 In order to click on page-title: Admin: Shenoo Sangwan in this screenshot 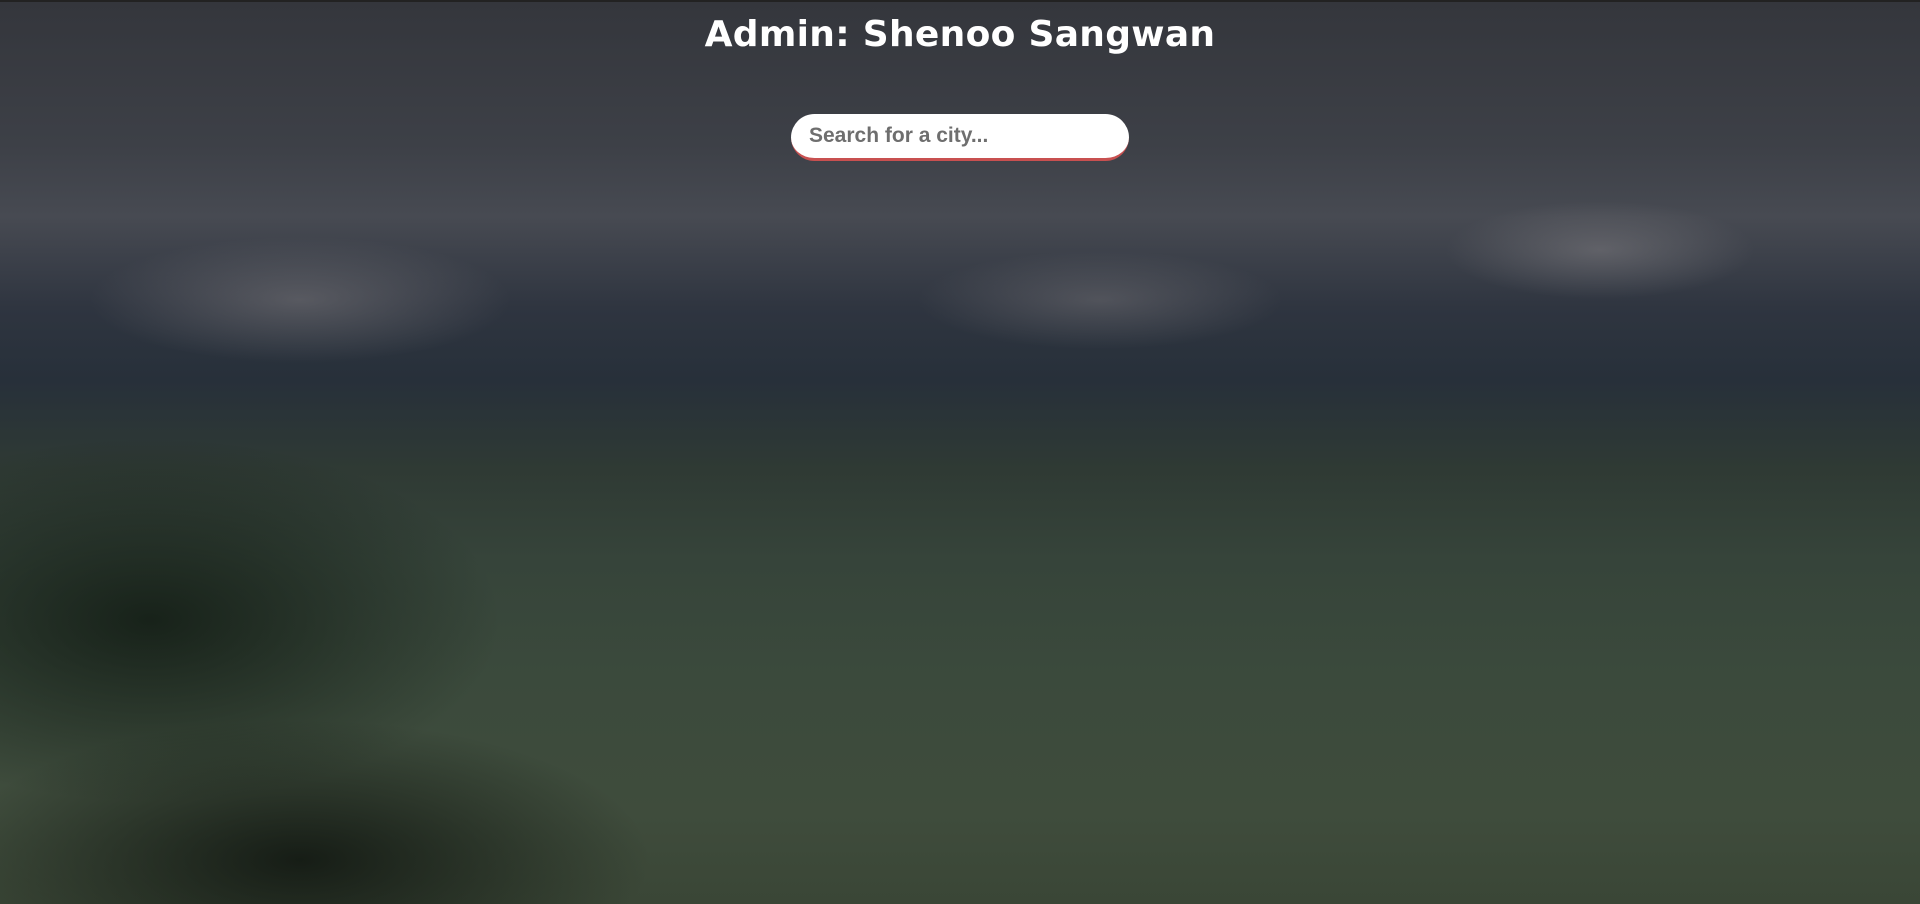, I will do `click(960, 34)`.